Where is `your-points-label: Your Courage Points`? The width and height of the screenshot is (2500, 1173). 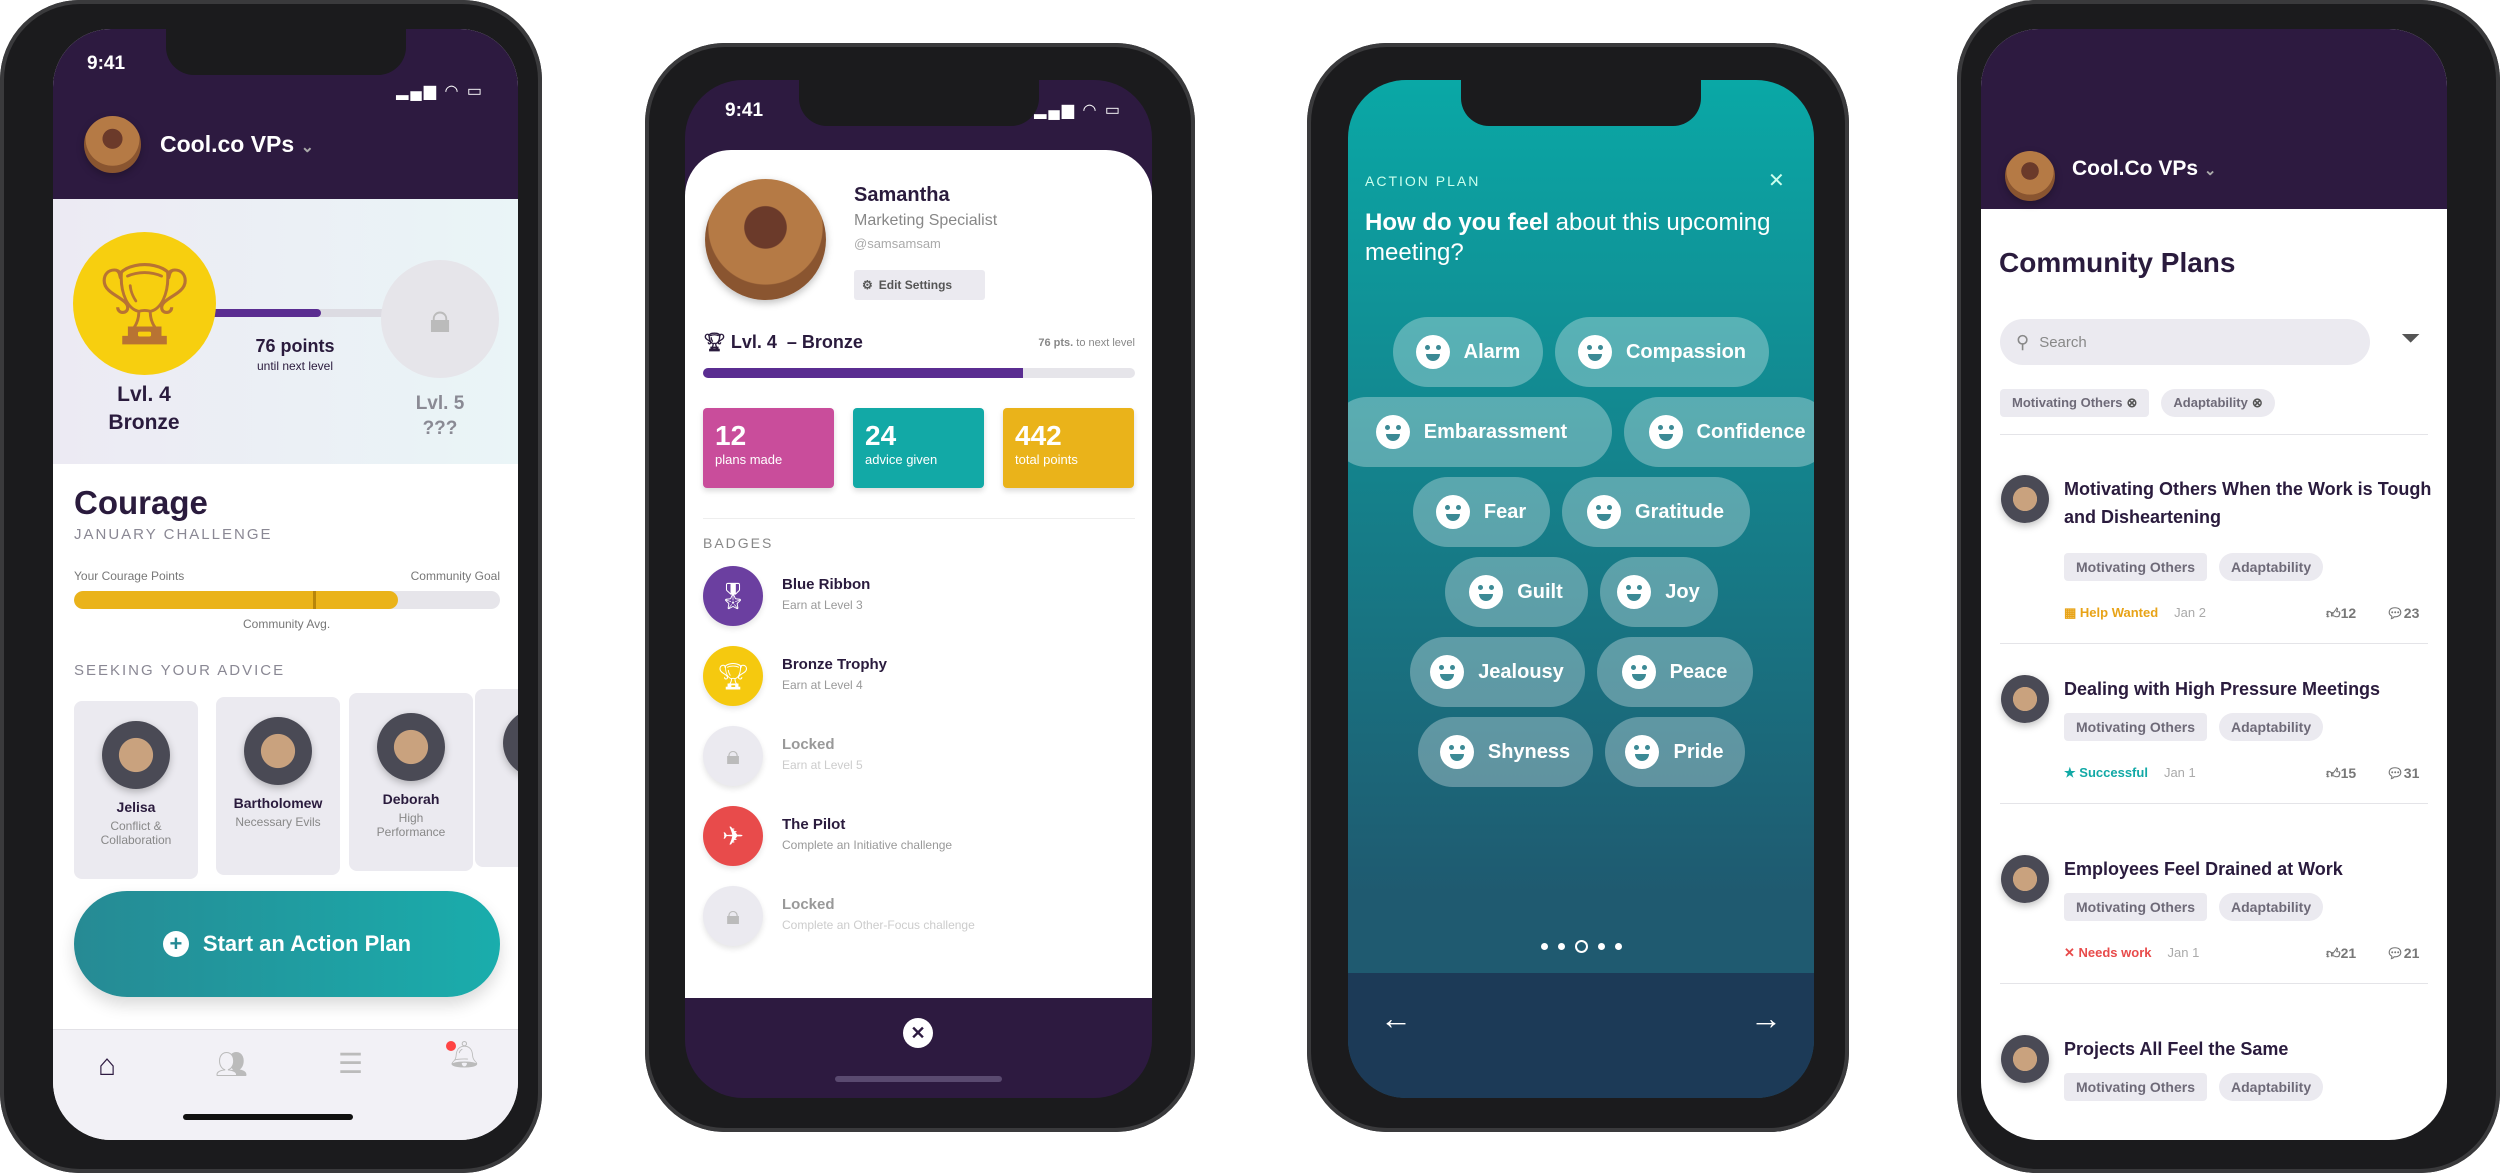 your-points-label: Your Courage Points is located at coordinates (129, 576).